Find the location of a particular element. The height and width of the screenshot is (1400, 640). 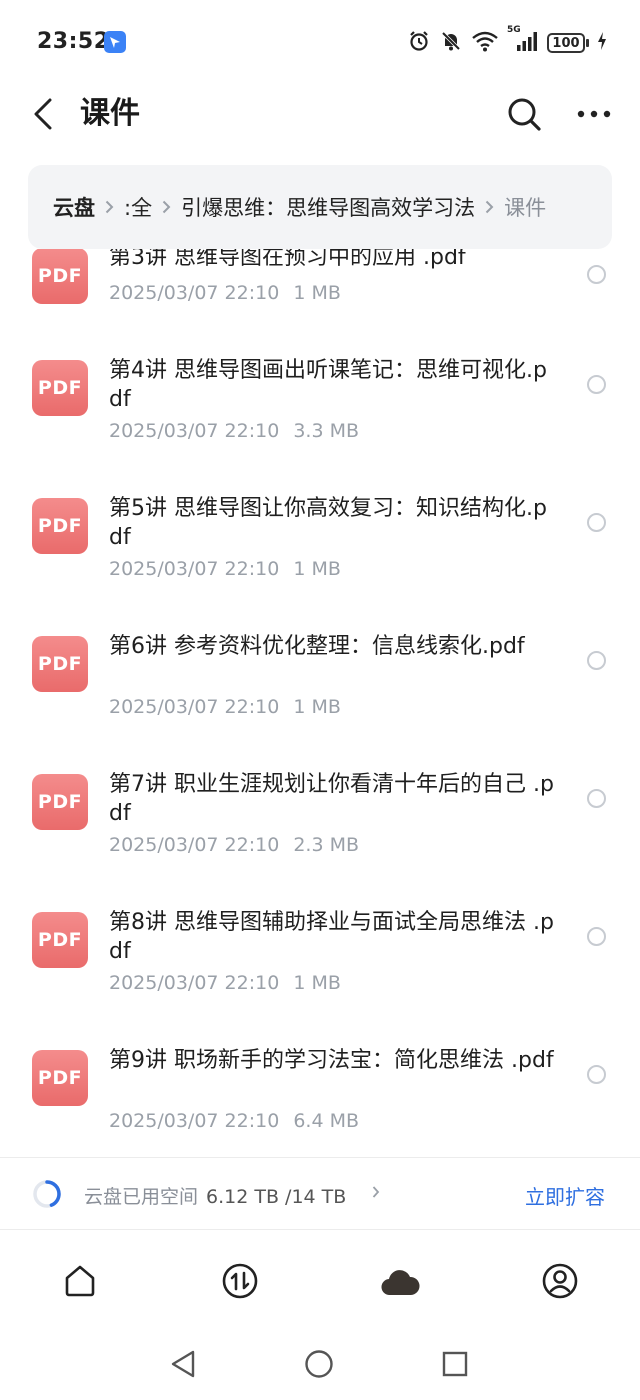

square-recents-icon is located at coordinates (455, 1364).